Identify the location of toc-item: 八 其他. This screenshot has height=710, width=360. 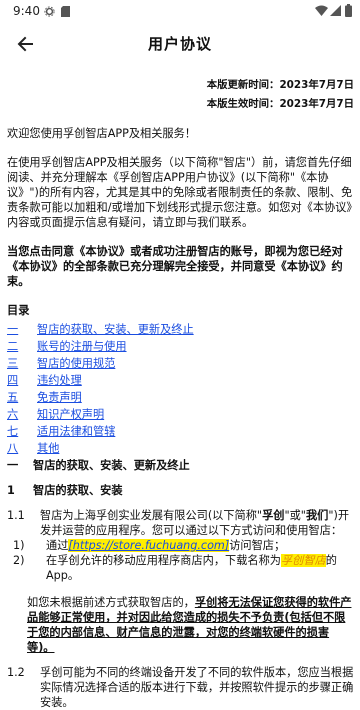
(180, 448).